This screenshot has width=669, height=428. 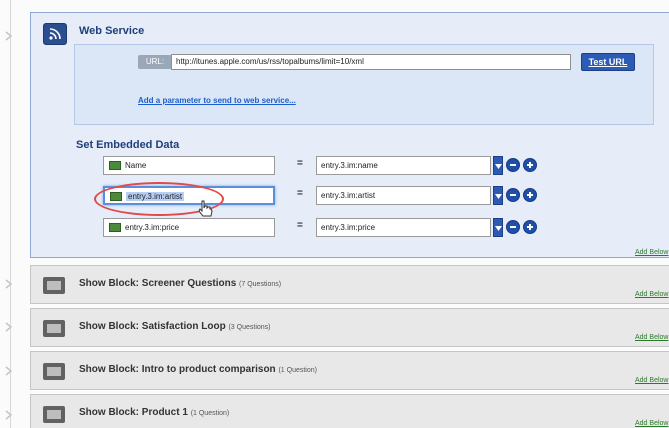 I want to click on block-title: Show Block: Satisfaction Loop, so click(x=152, y=326).